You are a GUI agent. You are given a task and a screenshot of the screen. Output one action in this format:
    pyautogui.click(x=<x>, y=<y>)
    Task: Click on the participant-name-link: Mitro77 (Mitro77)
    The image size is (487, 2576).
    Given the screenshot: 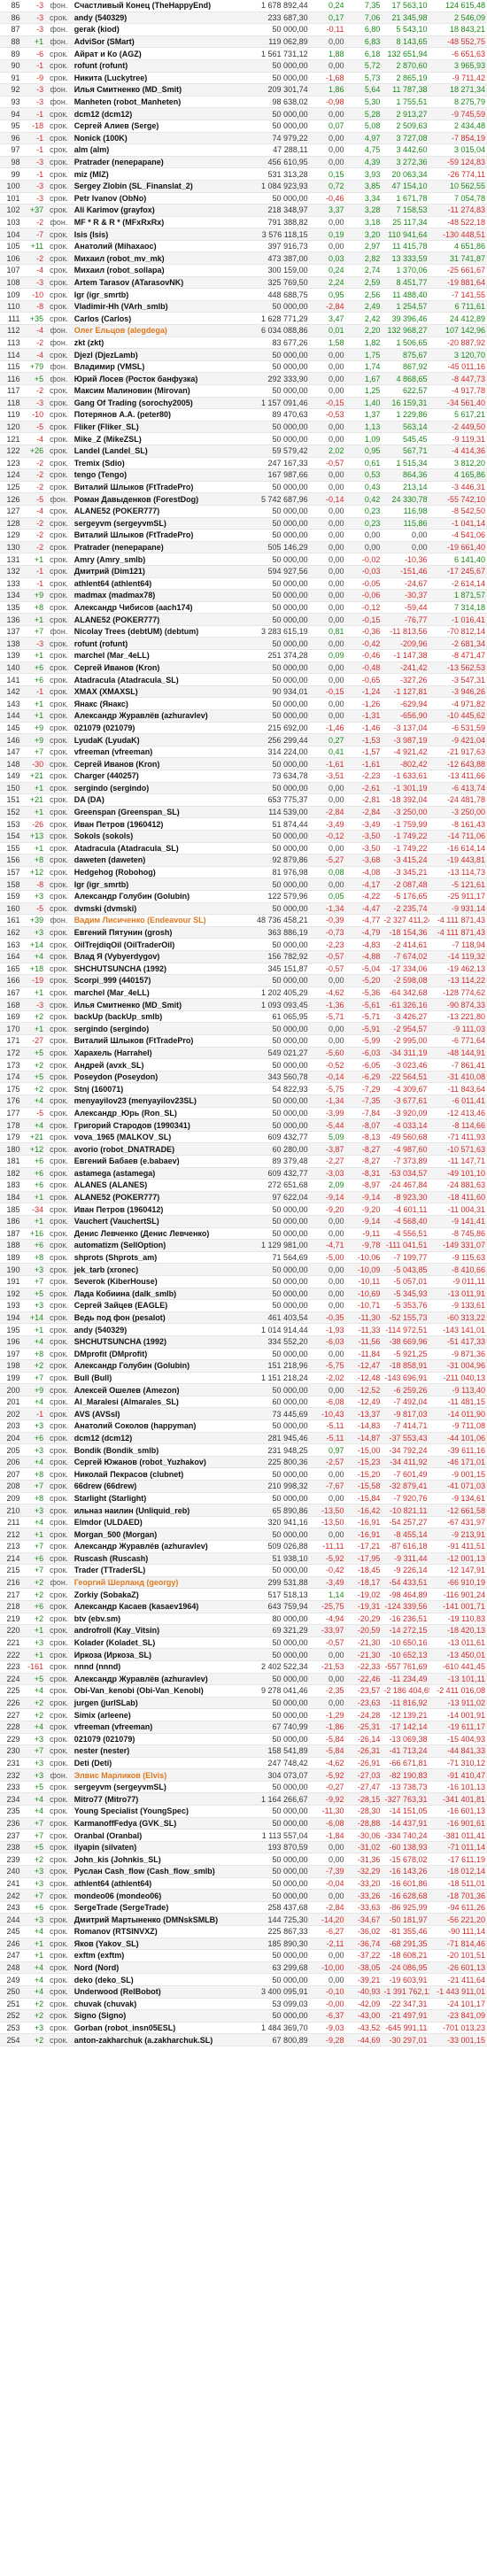 What is the action you would take?
    pyautogui.click(x=152, y=1799)
    